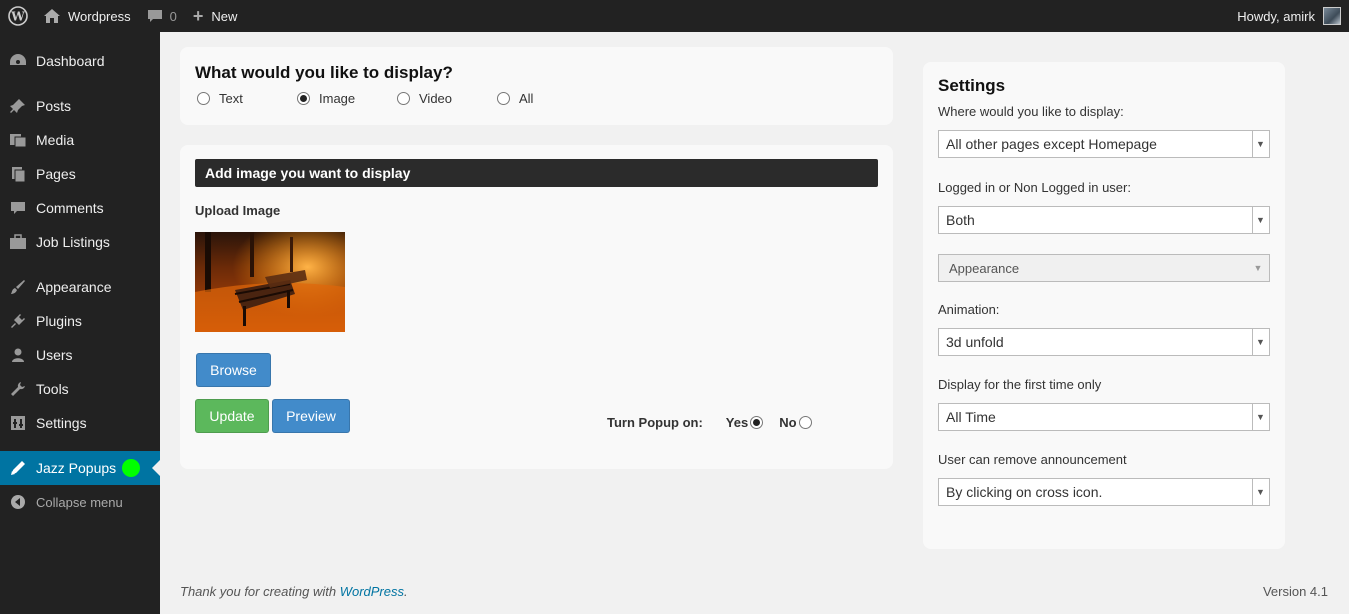 The height and width of the screenshot is (614, 1349). Describe the element at coordinates (80, 468) in the screenshot. I see `sidebar-item-jazz-popups: Jazz Popups` at that location.